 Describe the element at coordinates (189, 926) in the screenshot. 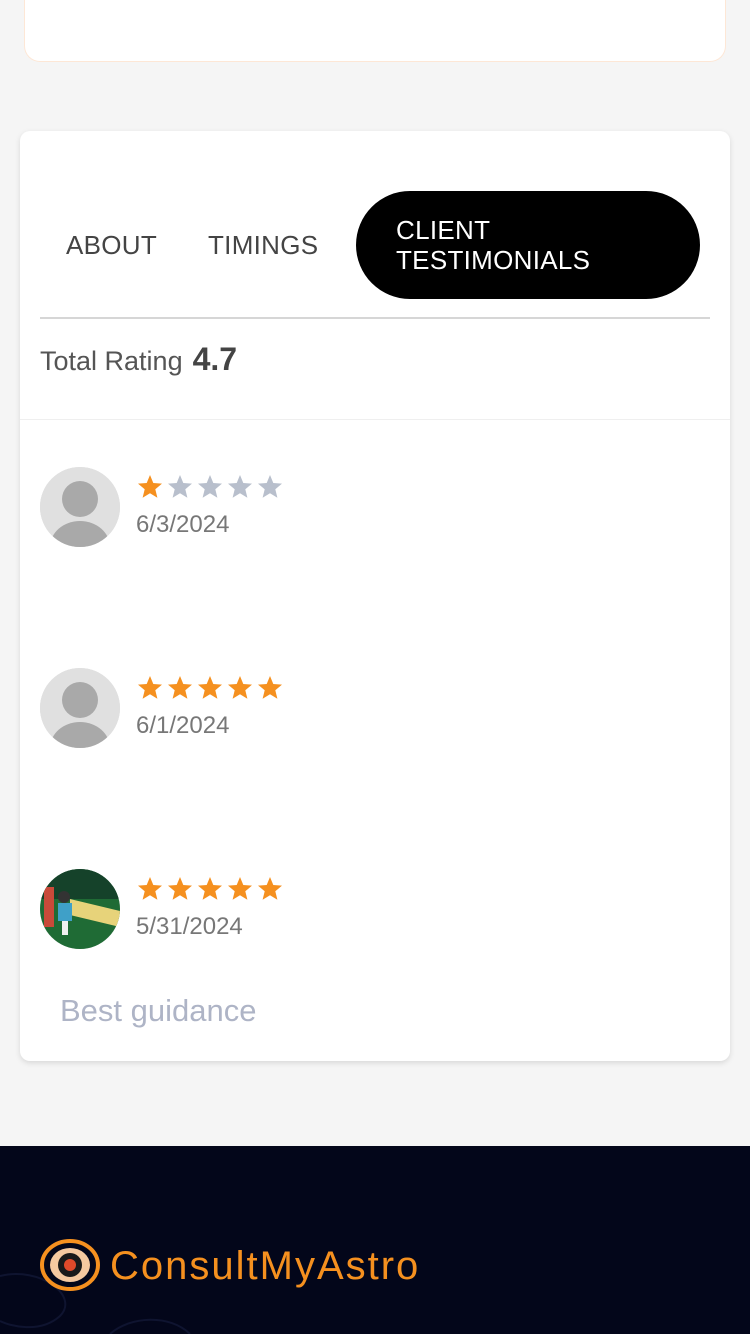

I see `review-date: 5/31/2024` at that location.